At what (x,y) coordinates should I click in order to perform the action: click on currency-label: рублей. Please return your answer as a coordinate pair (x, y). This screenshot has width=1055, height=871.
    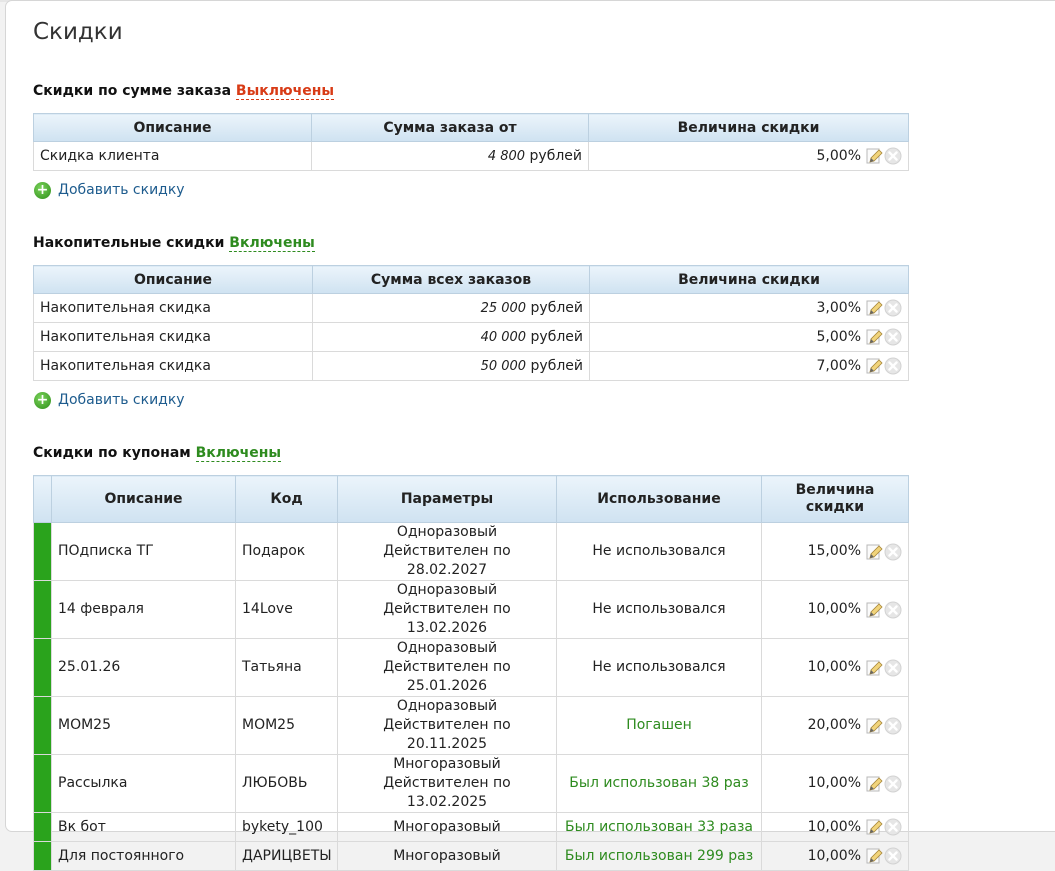
    Looking at the image, I should click on (555, 156).